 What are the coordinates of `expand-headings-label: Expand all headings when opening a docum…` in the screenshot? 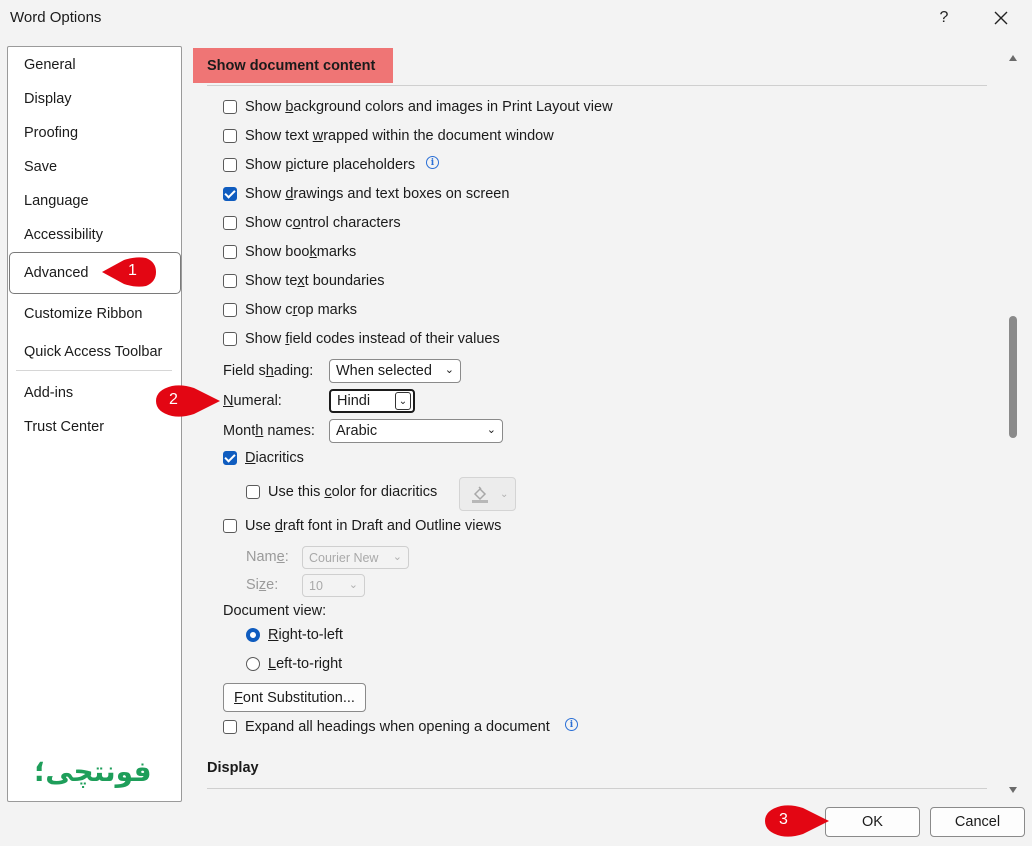 It's located at (397, 727).